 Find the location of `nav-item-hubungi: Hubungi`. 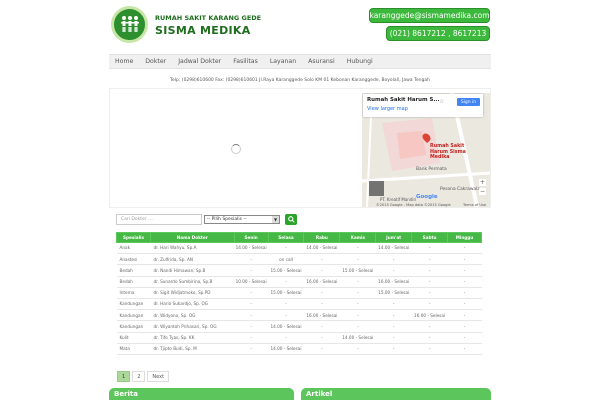

nav-item-hubungi: Hubungi is located at coordinates (360, 61).